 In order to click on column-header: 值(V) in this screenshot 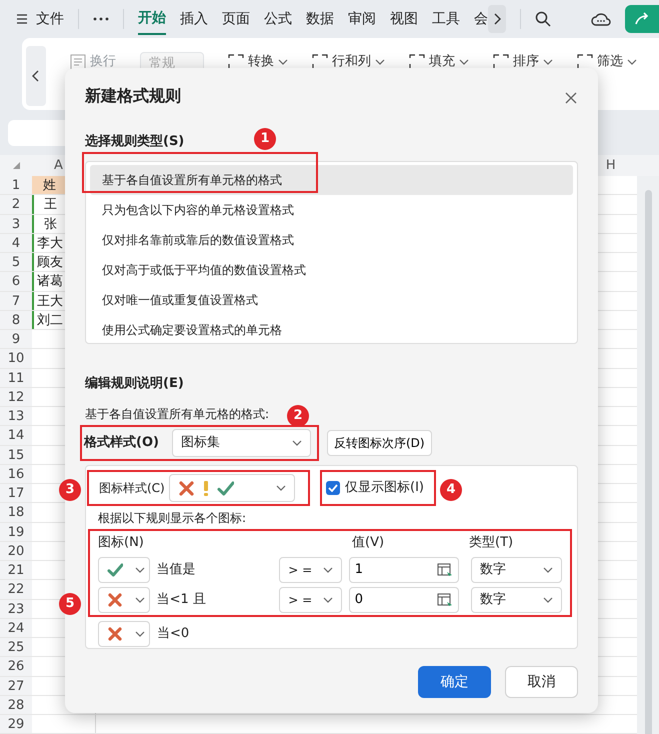, I will do `click(369, 543)`.